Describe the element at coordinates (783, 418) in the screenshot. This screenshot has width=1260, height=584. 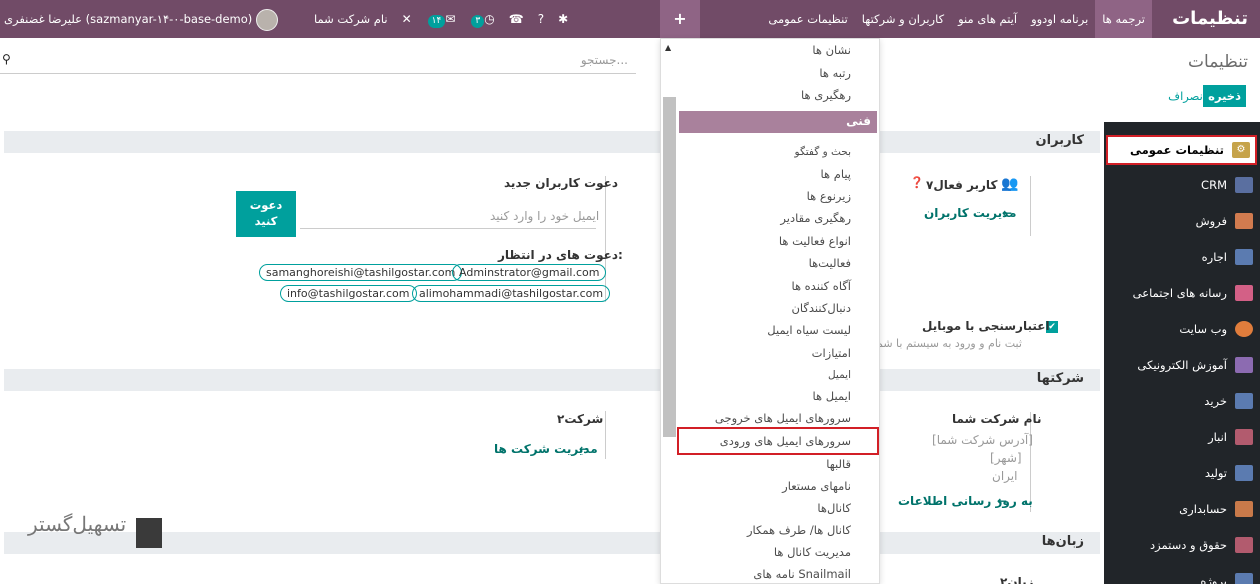
I see `dropdown-item: سرورهای ایمیل های خروجی` at that location.